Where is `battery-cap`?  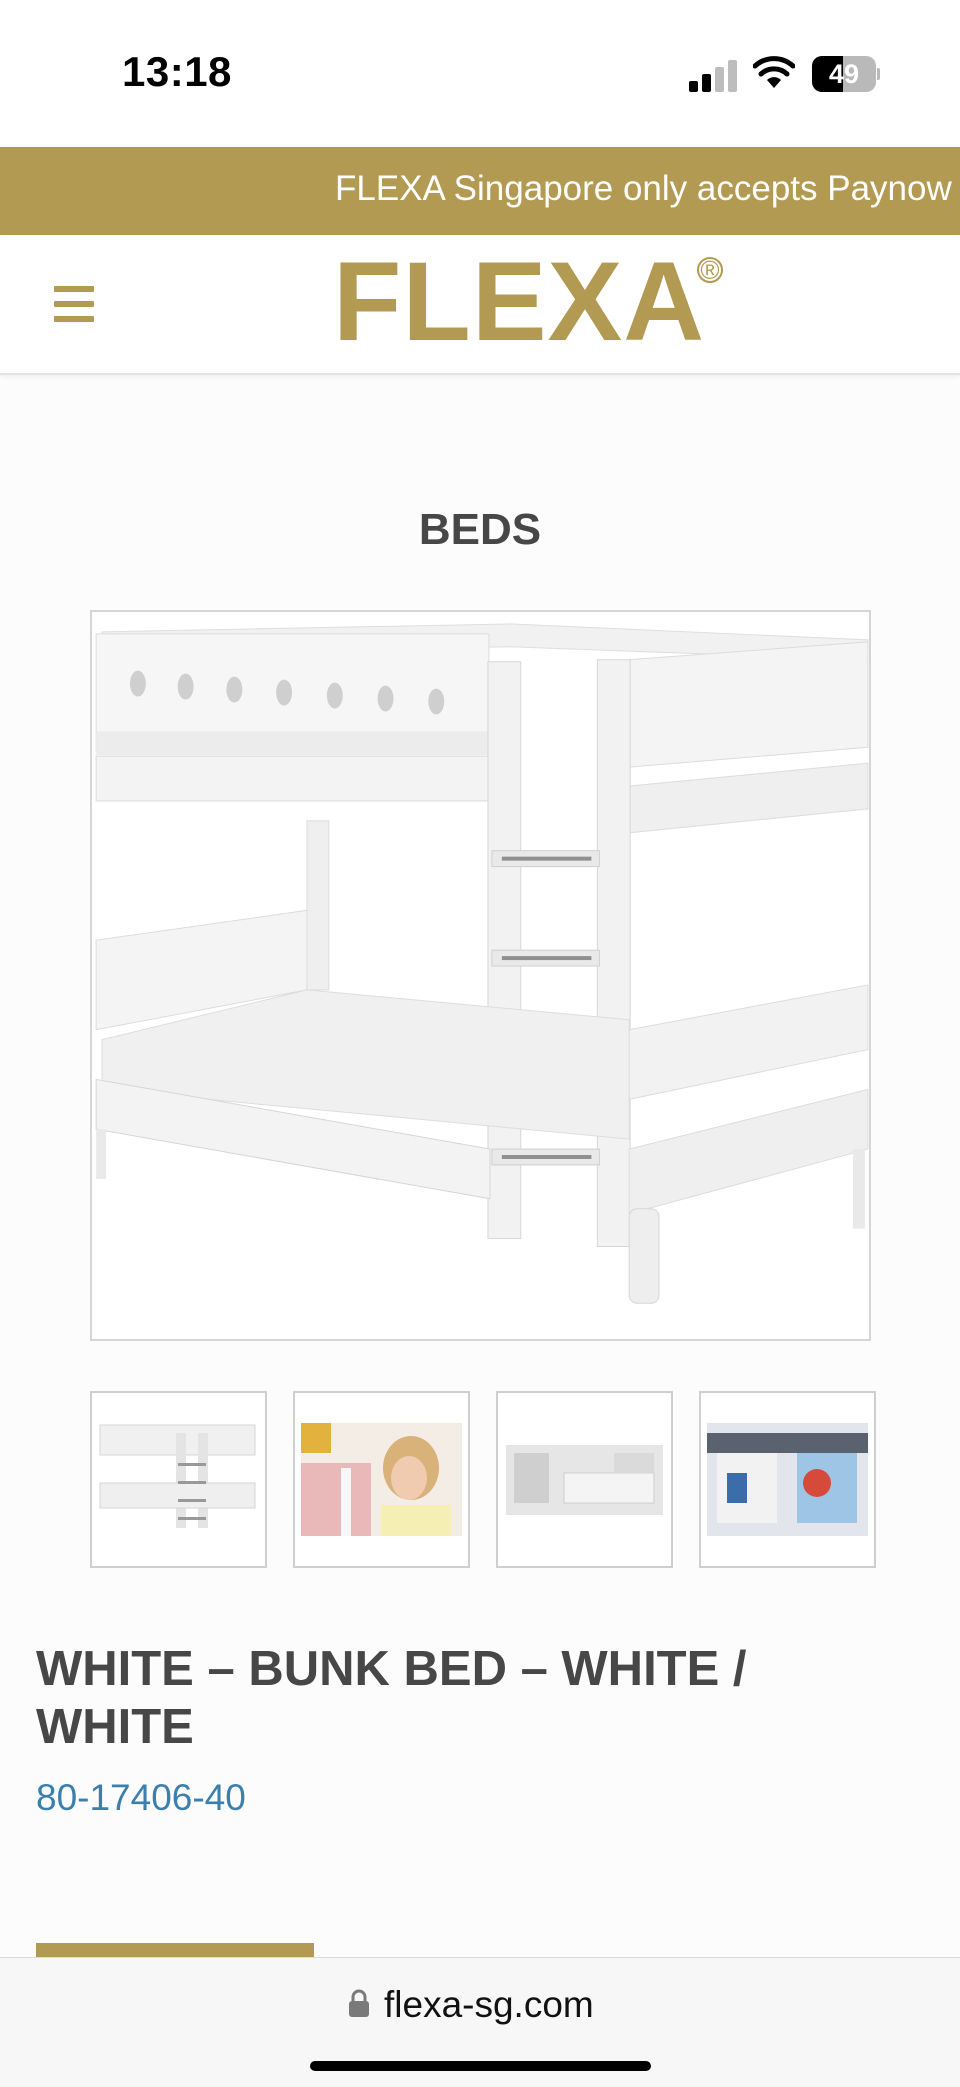
battery-cap is located at coordinates (878, 74).